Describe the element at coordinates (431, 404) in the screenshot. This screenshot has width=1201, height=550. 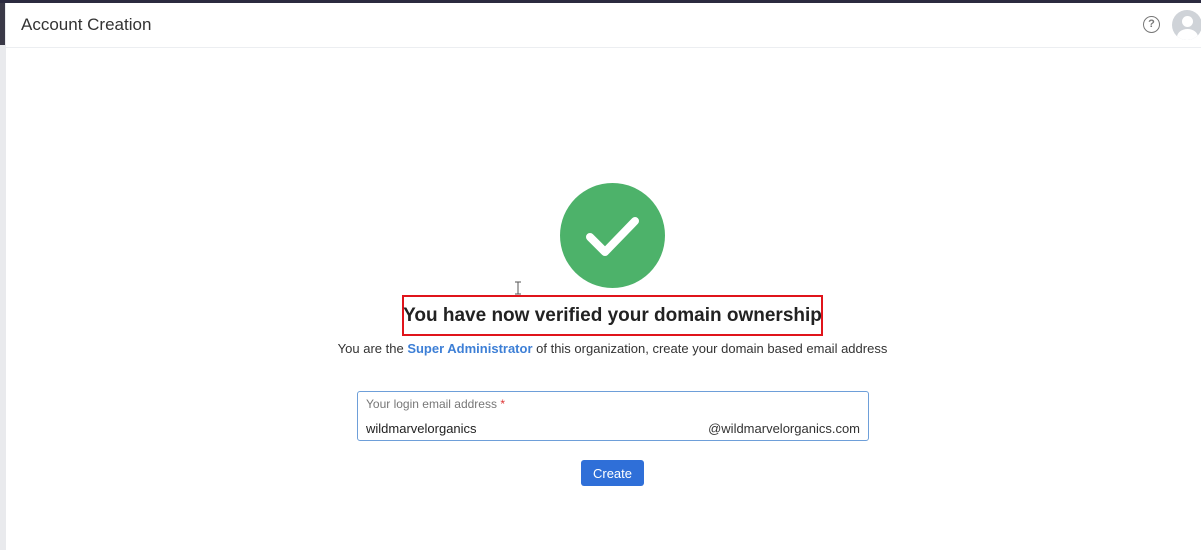
I see `email-label-text: Your login email address` at that location.